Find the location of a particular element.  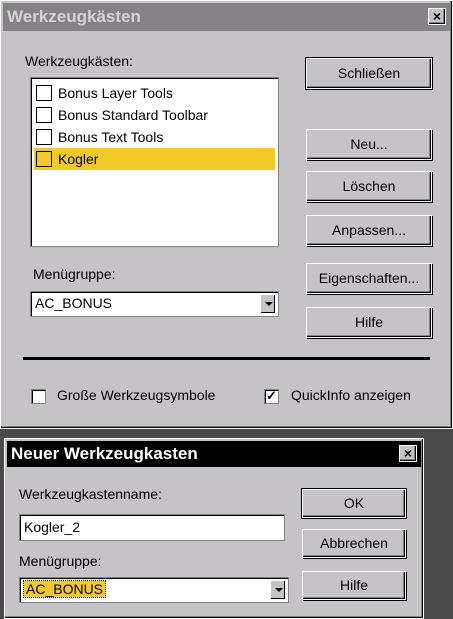

check-icon: ✓ is located at coordinates (271, 395).